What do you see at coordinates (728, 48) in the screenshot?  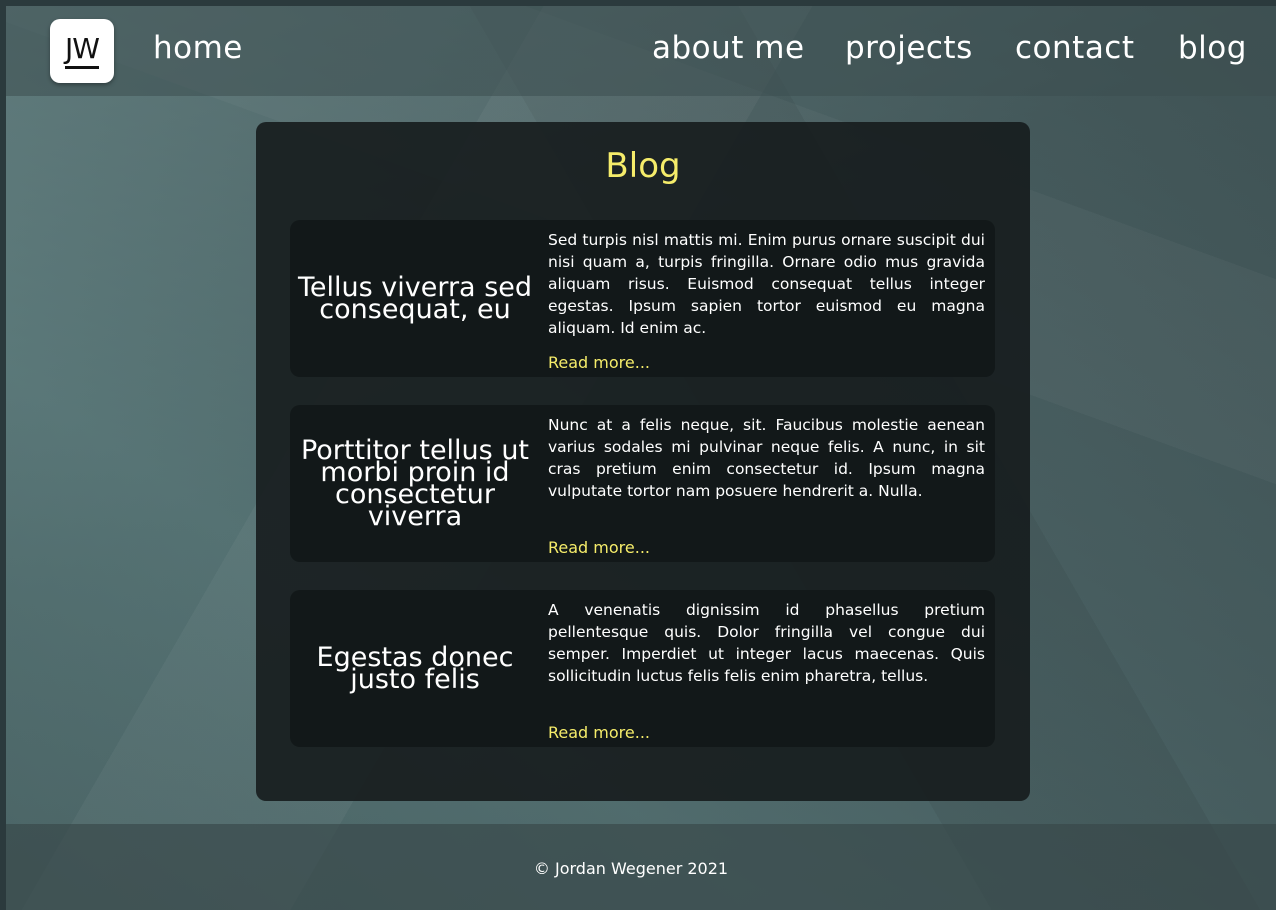 I see `nav-about-link: about me` at bounding box center [728, 48].